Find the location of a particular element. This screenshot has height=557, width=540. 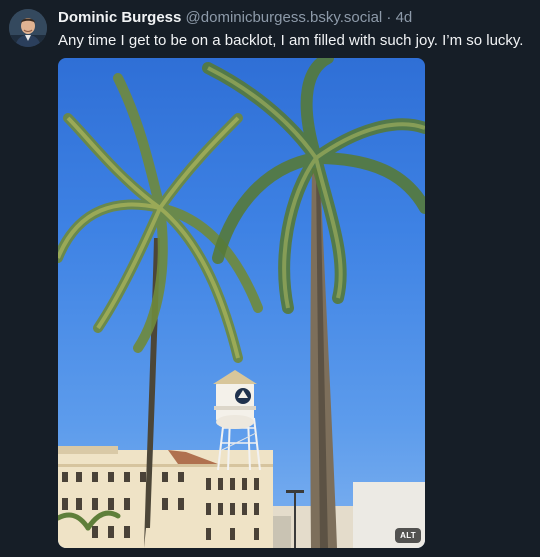

avatar is located at coordinates (28, 28).